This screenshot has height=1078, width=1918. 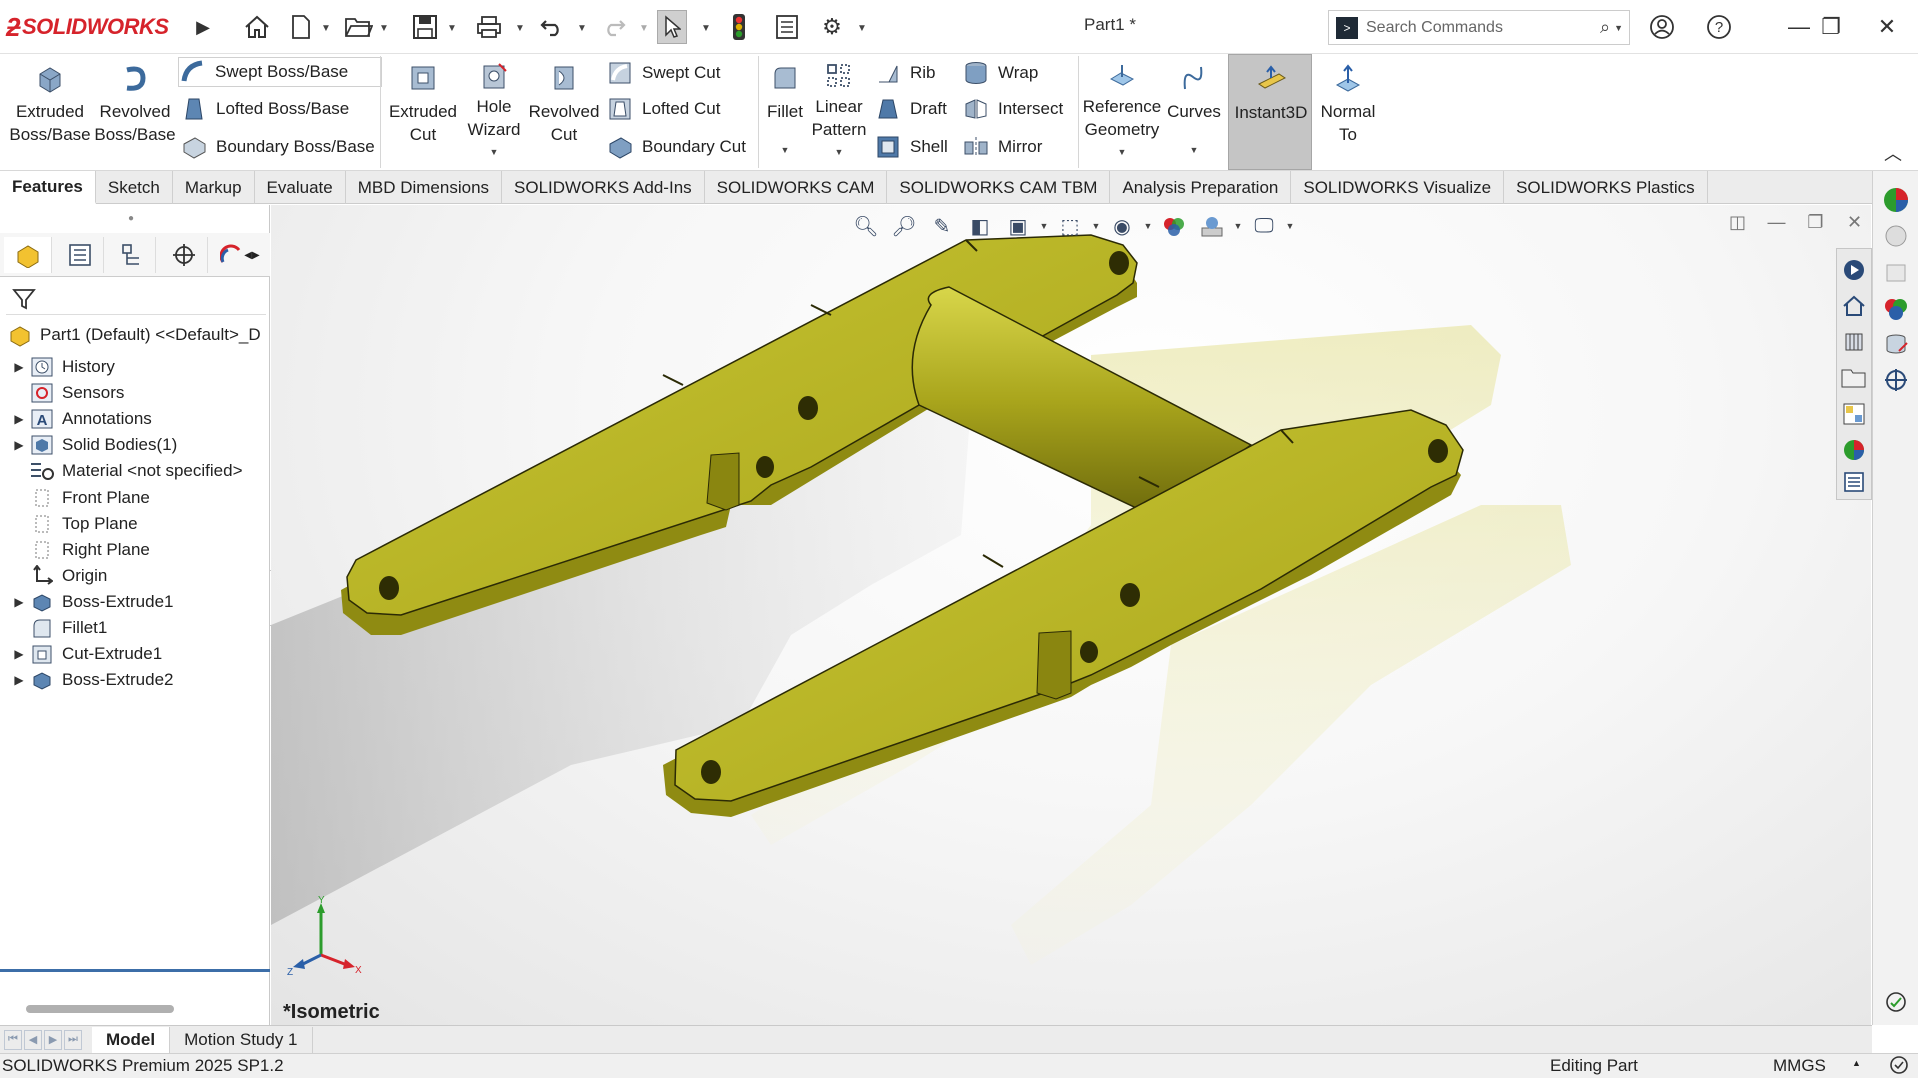 What do you see at coordinates (603, 187) in the screenshot?
I see `tab-solidworks-add-ins: SOLIDWORKS Add-Ins` at bounding box center [603, 187].